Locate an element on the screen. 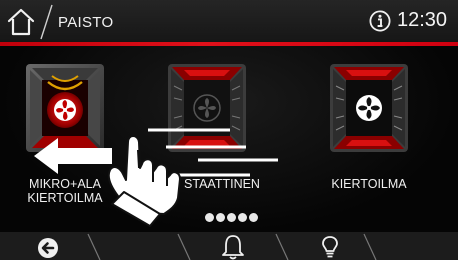 This screenshot has height=260, width=458. bottom-nav-bar is located at coordinates (229, 246).